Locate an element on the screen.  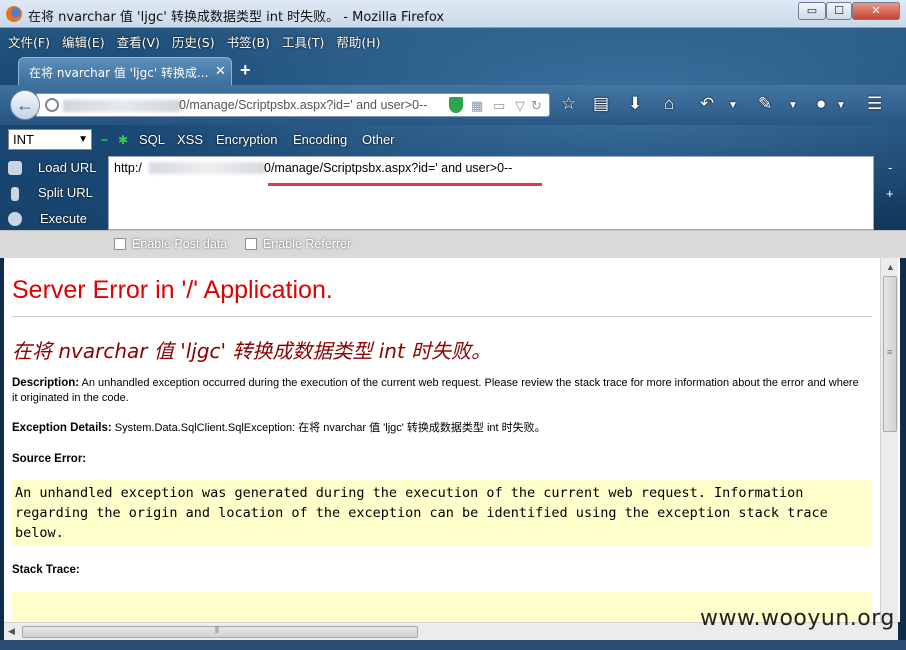
decrease-icon: − is located at coordinates (104, 140).